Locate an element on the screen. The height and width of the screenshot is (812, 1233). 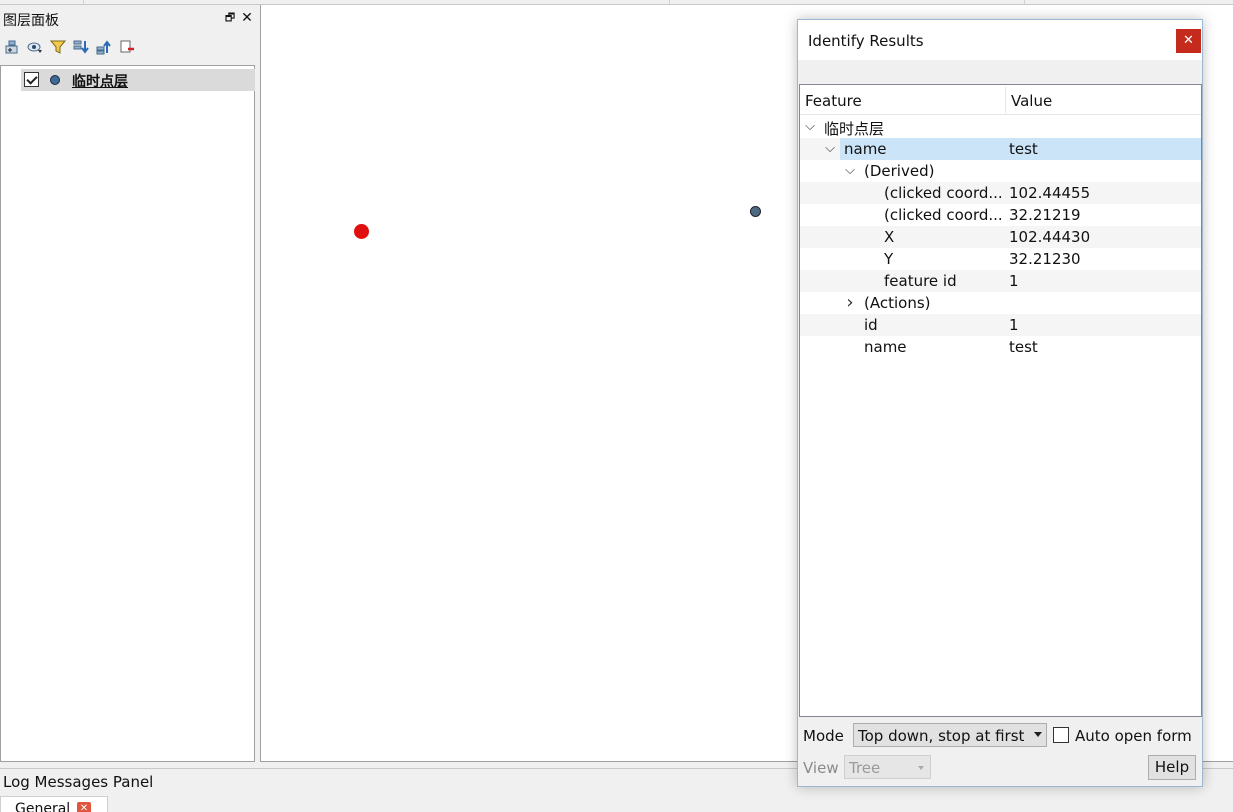
expand-all-icon is located at coordinates (81, 47).